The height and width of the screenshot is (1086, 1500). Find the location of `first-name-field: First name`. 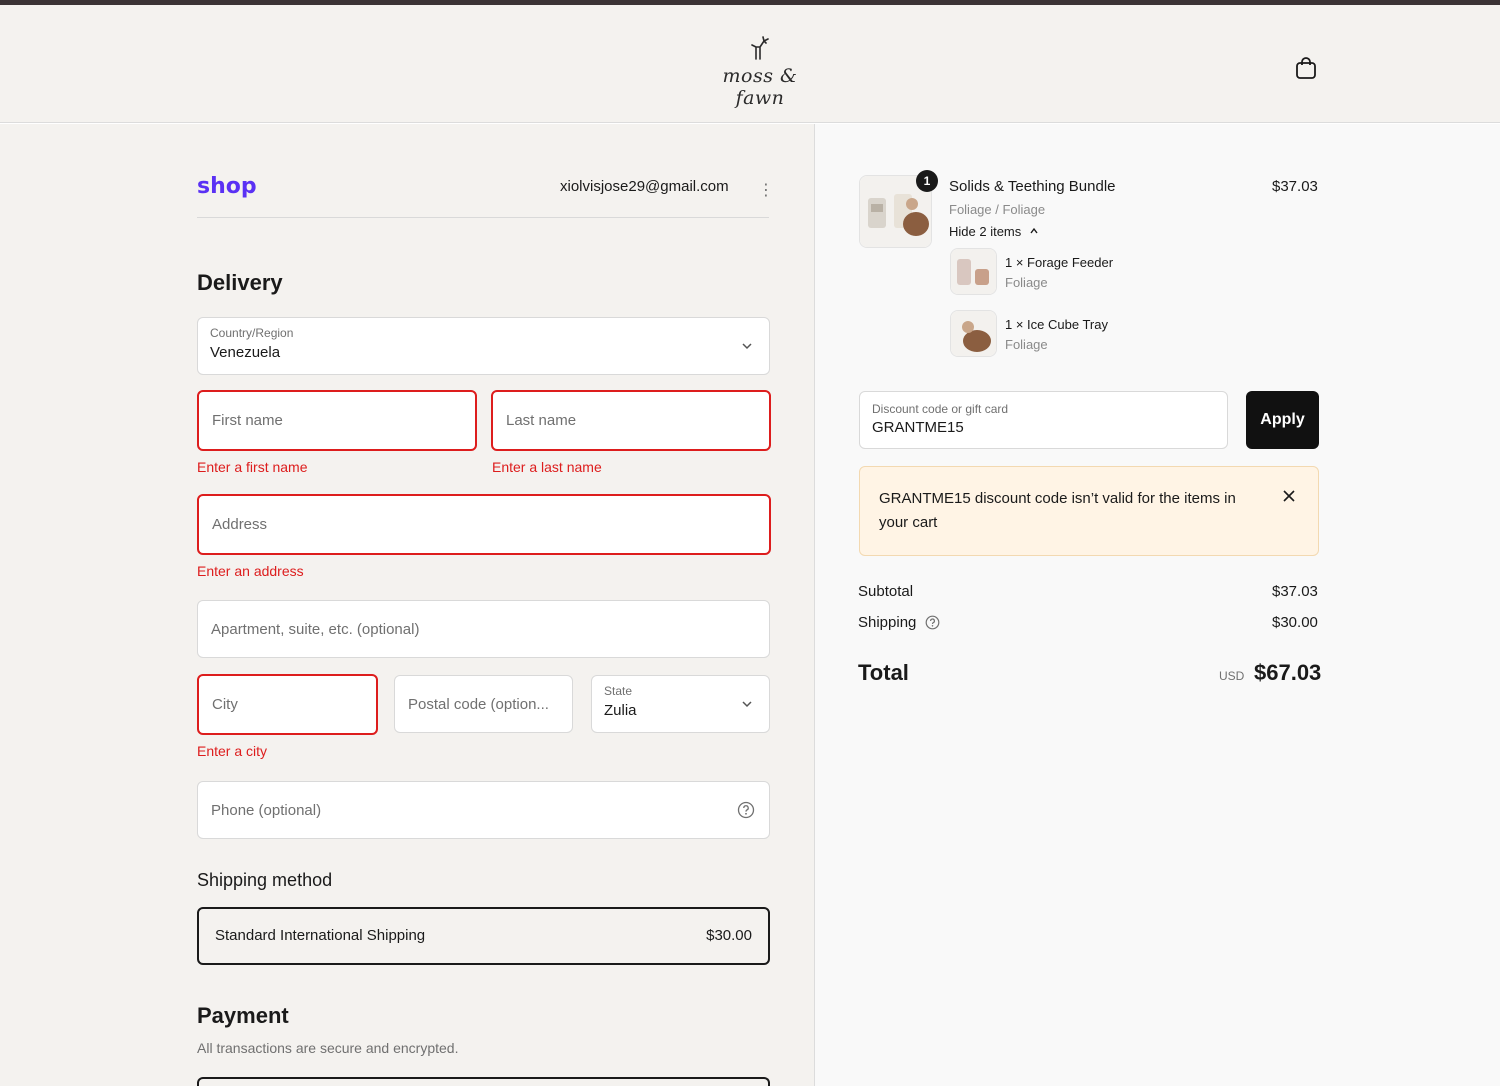

first-name-field: First name is located at coordinates (337, 420).